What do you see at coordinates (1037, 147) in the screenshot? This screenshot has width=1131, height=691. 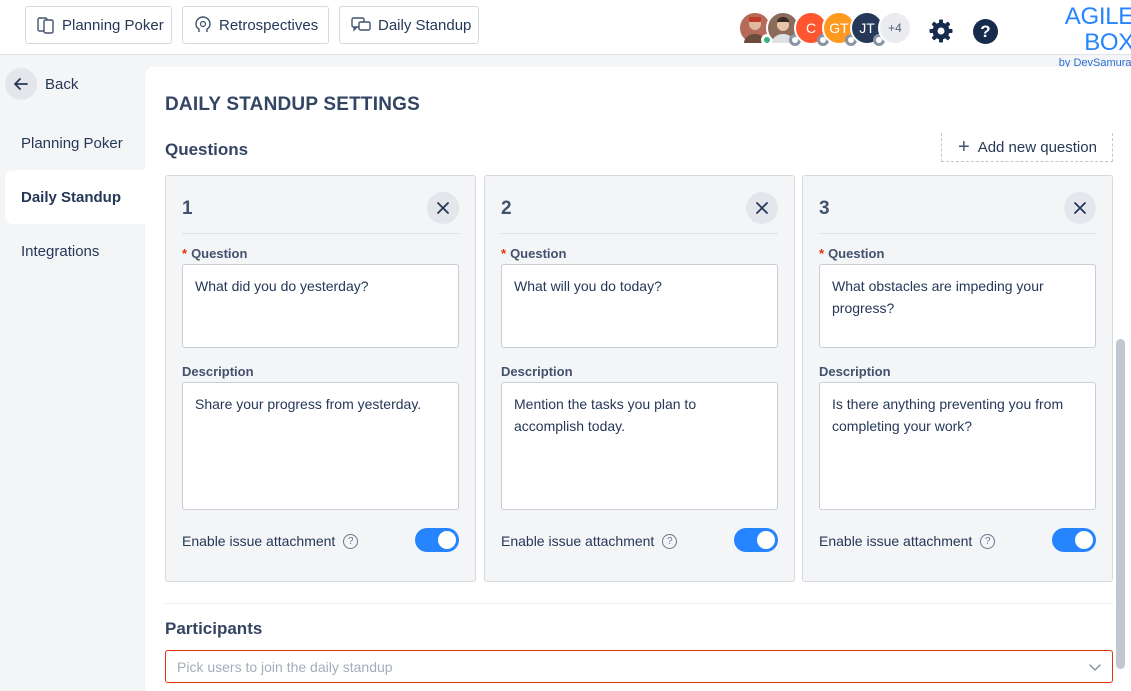 I see `add-question-label: Add new question` at bounding box center [1037, 147].